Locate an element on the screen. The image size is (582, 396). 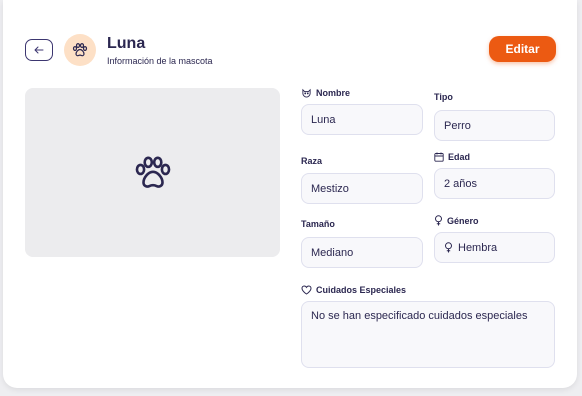
edit-button: Editar is located at coordinates (522, 49).